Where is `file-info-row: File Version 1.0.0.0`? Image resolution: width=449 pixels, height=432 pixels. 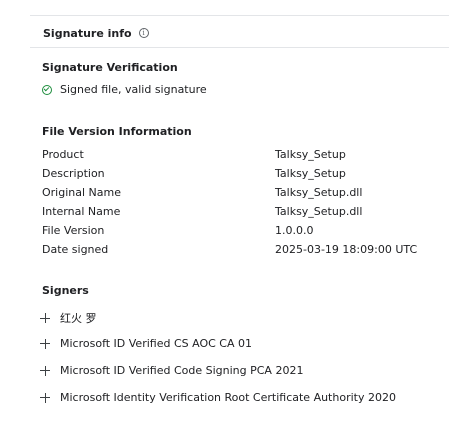 file-info-row: File Version 1.0.0.0 is located at coordinates (242, 232).